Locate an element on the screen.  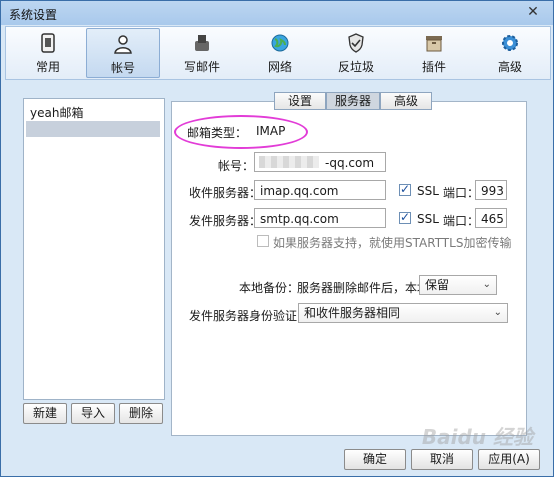
outgoing-port-value: 465 is located at coordinates (492, 219).